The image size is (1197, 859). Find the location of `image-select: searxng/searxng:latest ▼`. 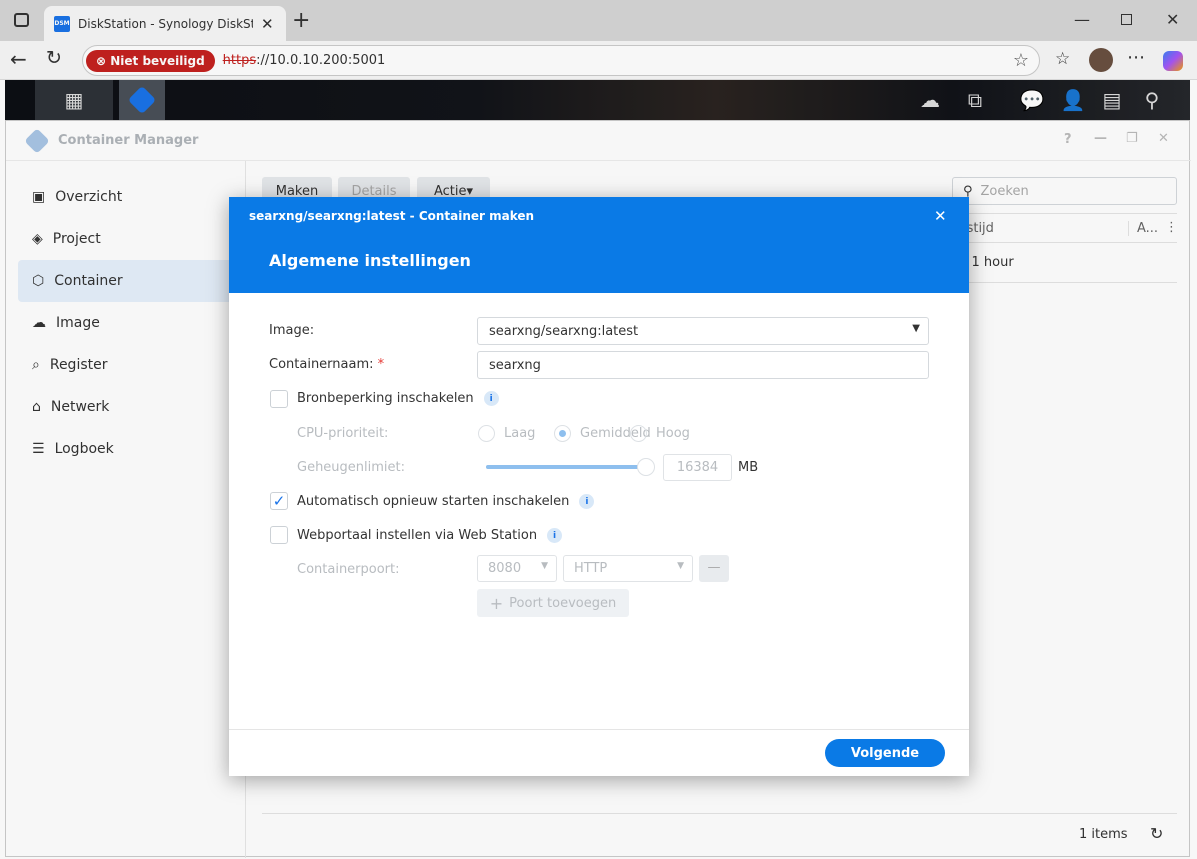

image-select: searxng/searxng:latest ▼ is located at coordinates (703, 331).